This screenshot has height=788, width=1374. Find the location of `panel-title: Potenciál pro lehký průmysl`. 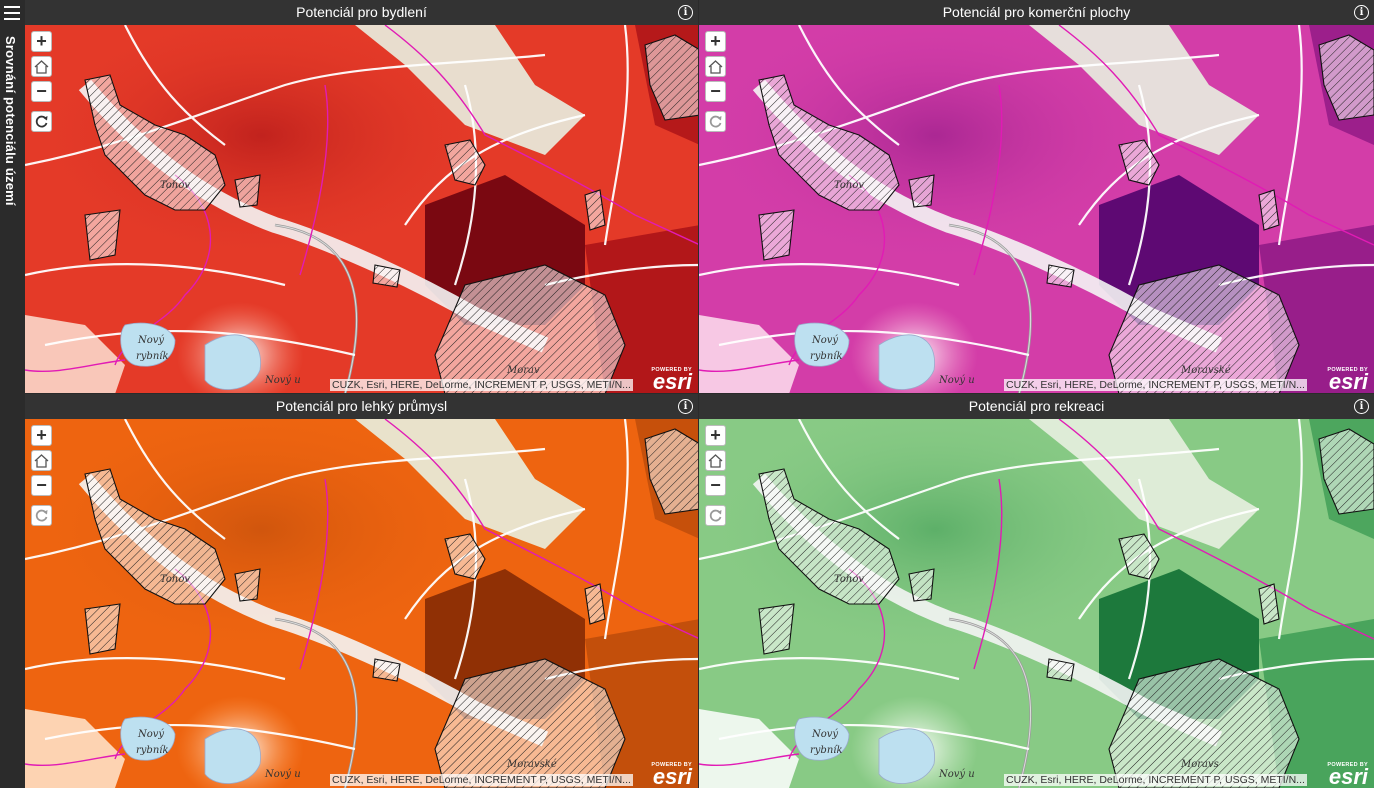

panel-title: Potenciál pro lehký průmysl is located at coordinates (361, 406).